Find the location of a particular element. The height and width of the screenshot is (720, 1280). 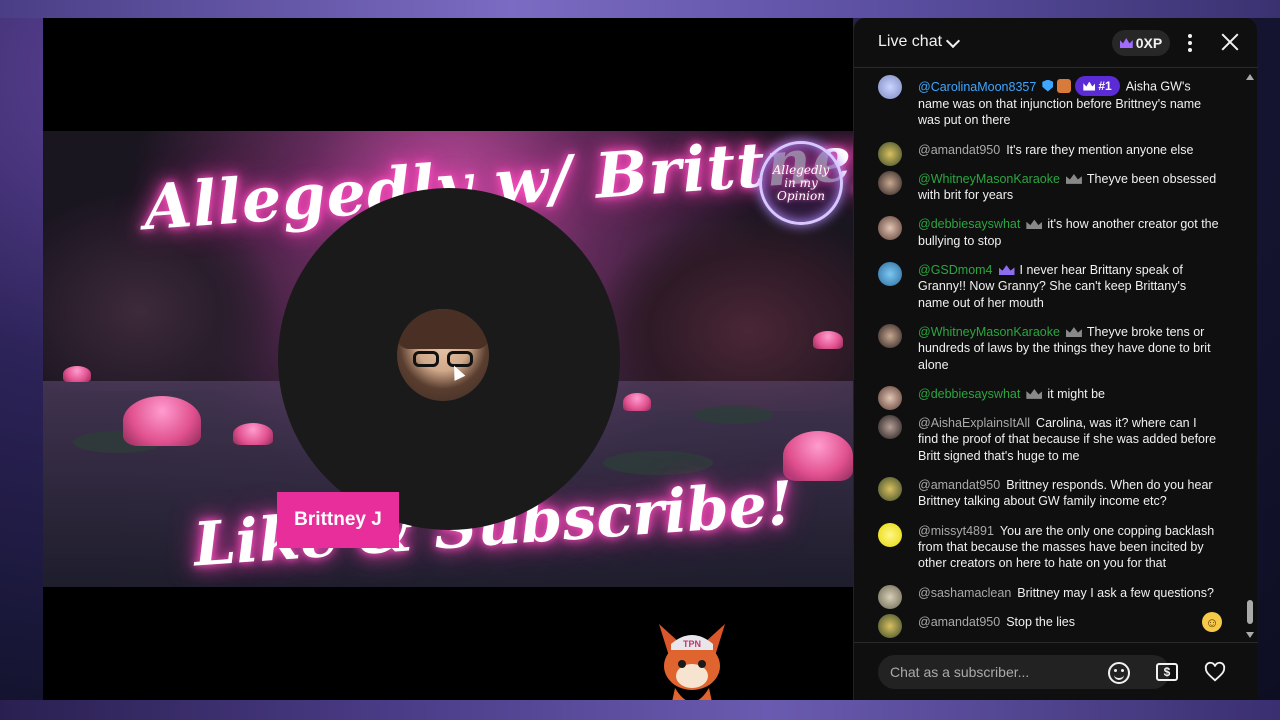

chat-header: Live chat 0XP is located at coordinates (1056, 43).